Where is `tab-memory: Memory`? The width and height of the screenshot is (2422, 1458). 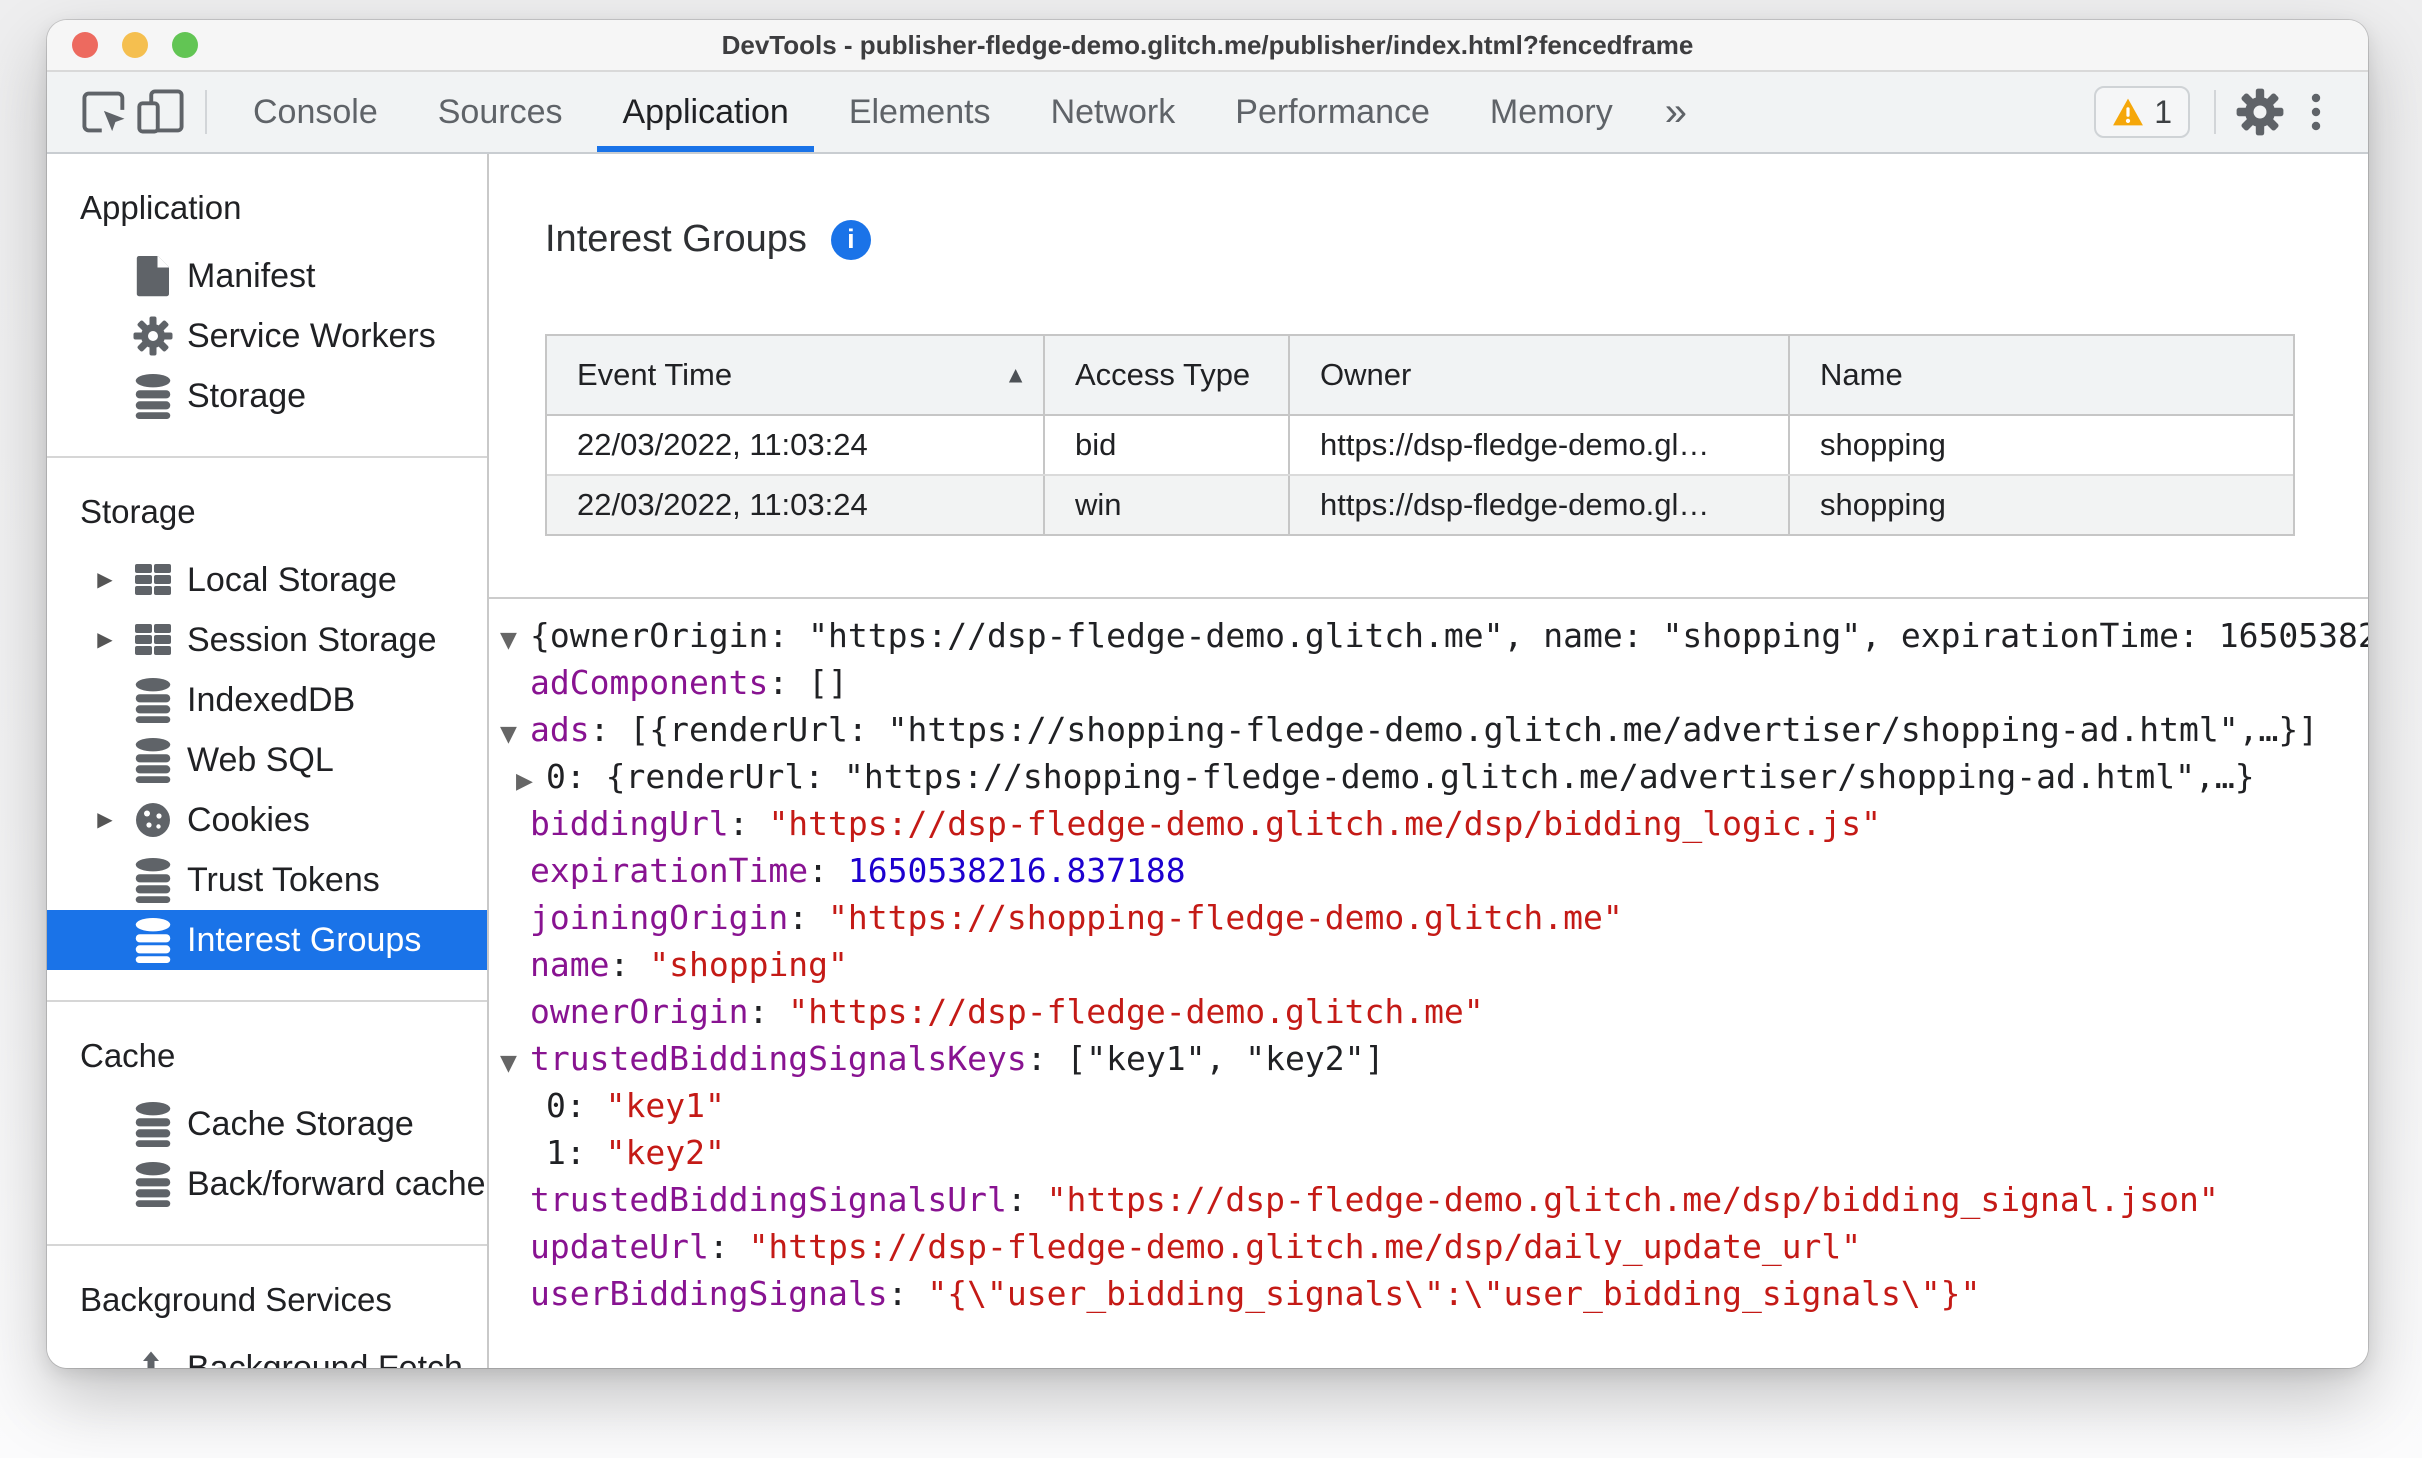 tab-memory: Memory is located at coordinates (1551, 112).